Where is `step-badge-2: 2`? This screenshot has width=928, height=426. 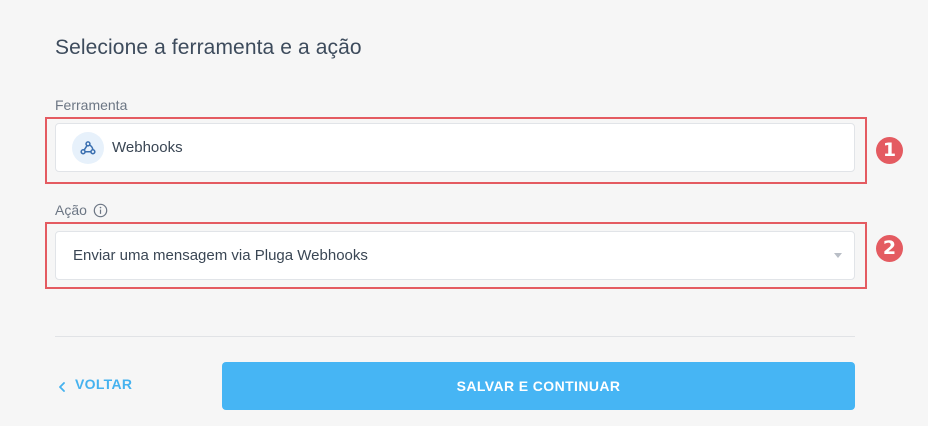
step-badge-2: 2 is located at coordinates (889, 248).